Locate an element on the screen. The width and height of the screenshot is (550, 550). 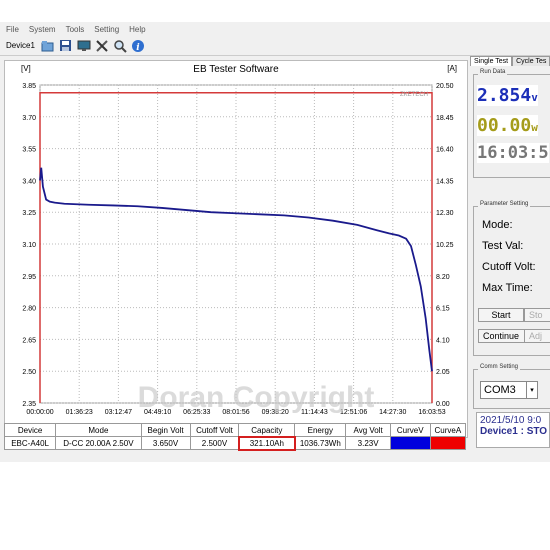
y2-tick-label: 18.45 is located at coordinates (445, 118).